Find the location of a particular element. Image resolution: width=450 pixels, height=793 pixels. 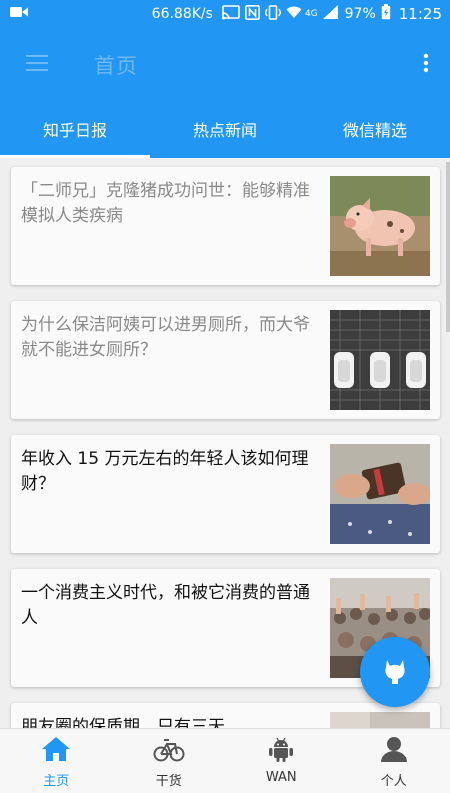

nav-label: WAN is located at coordinates (281, 777).